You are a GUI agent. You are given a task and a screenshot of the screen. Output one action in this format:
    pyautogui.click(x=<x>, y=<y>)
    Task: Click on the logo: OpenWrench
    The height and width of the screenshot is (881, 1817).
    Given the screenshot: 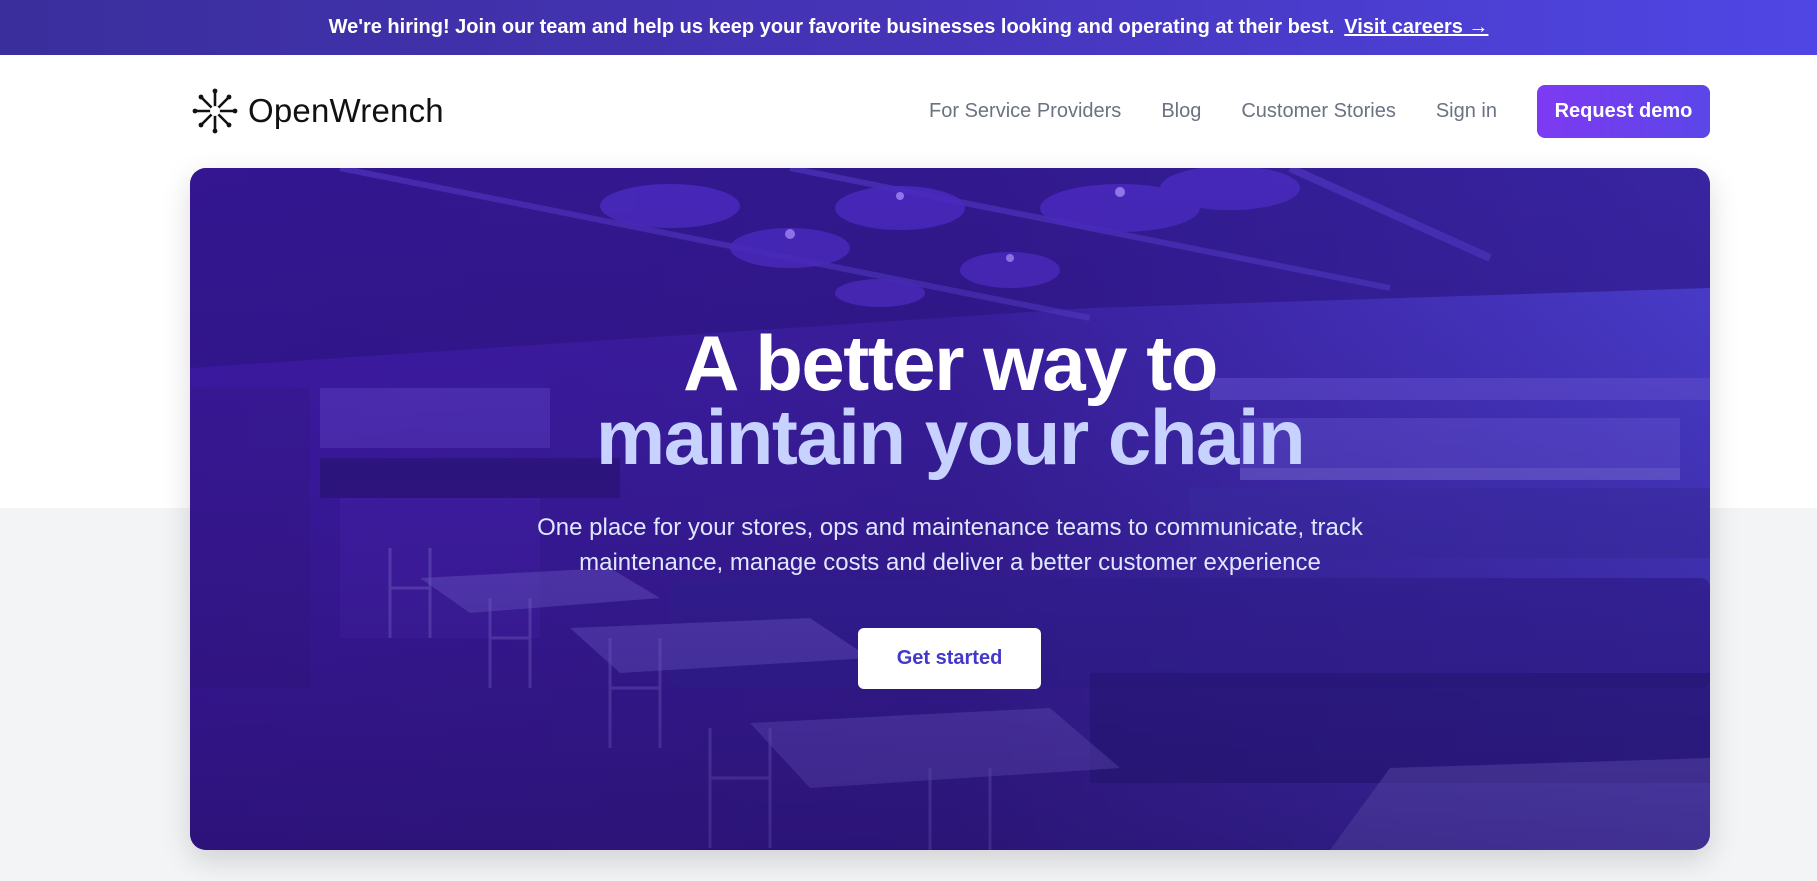 What is the action you would take?
    pyautogui.click(x=317, y=111)
    